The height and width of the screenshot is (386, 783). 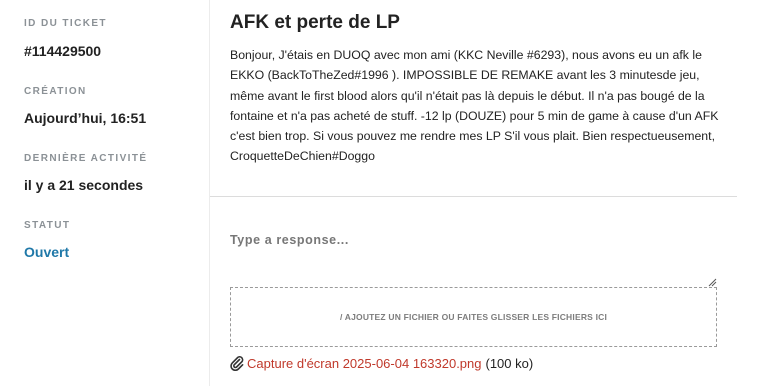 I want to click on attachment-size: (100 ko), so click(x=509, y=363).